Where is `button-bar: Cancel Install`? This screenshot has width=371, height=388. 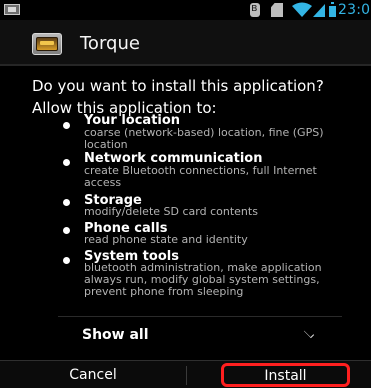 button-bar: Cancel Install is located at coordinates (185, 374).